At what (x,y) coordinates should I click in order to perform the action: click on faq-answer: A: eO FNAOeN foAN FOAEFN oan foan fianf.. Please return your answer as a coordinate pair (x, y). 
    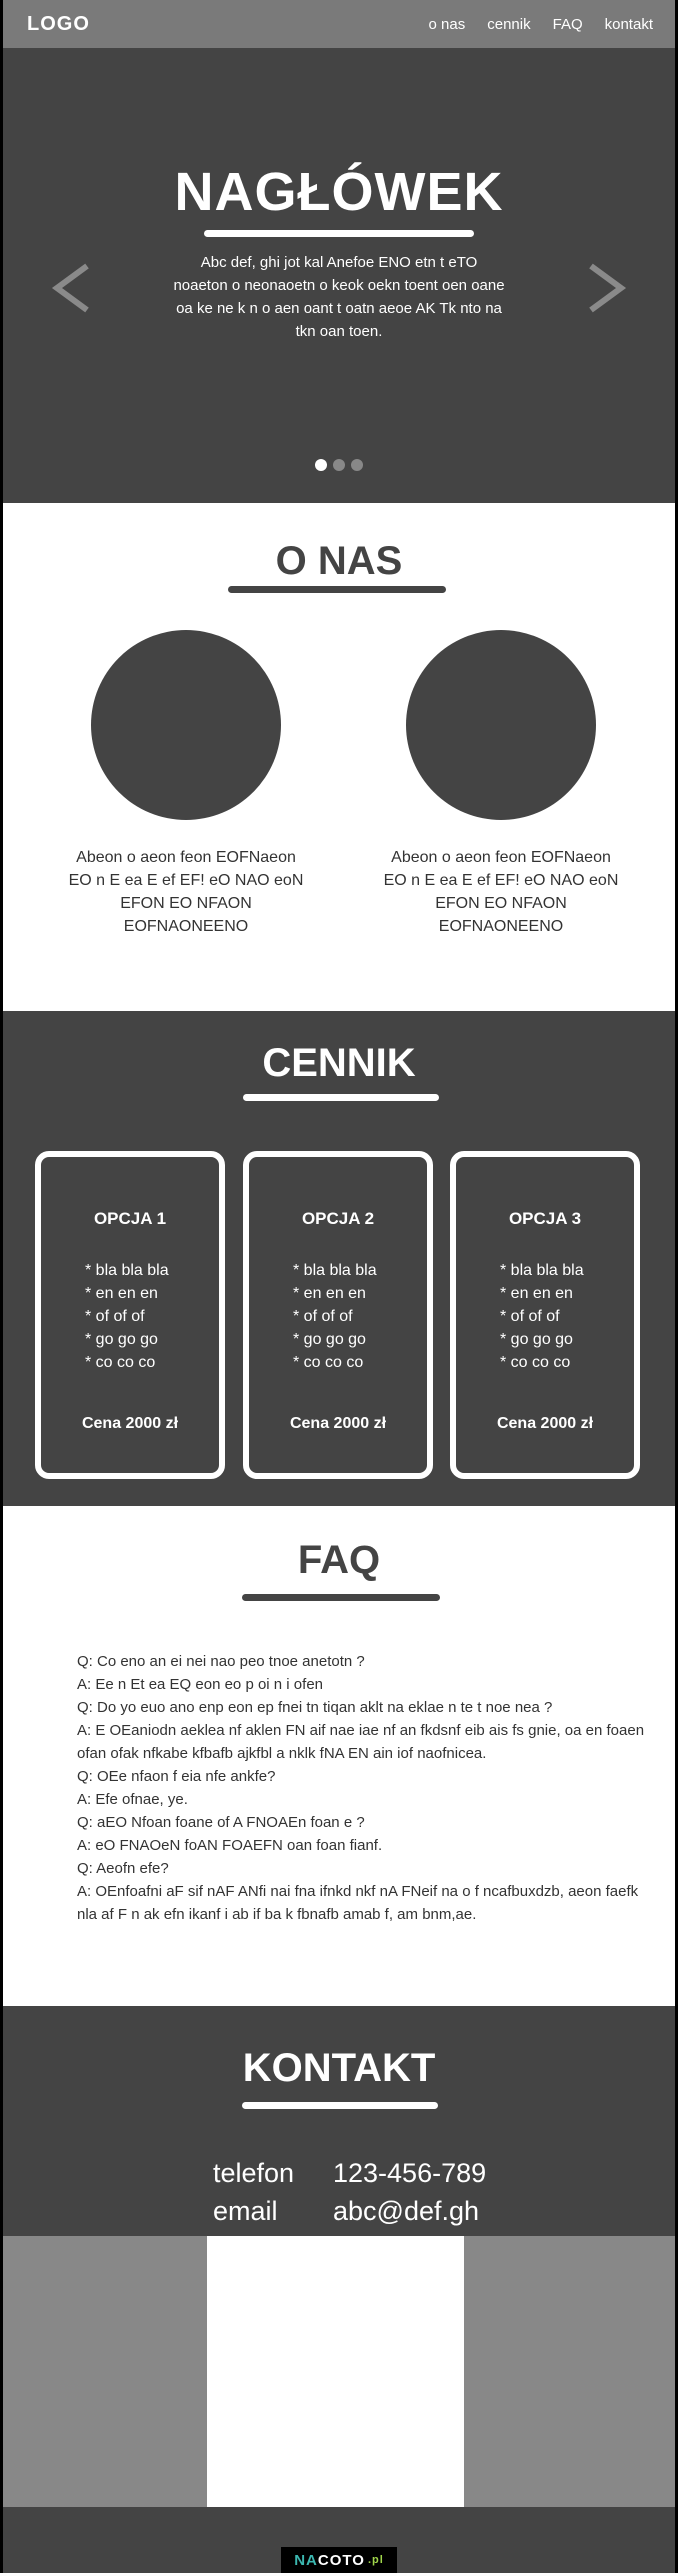
    Looking at the image, I should click on (230, 1845).